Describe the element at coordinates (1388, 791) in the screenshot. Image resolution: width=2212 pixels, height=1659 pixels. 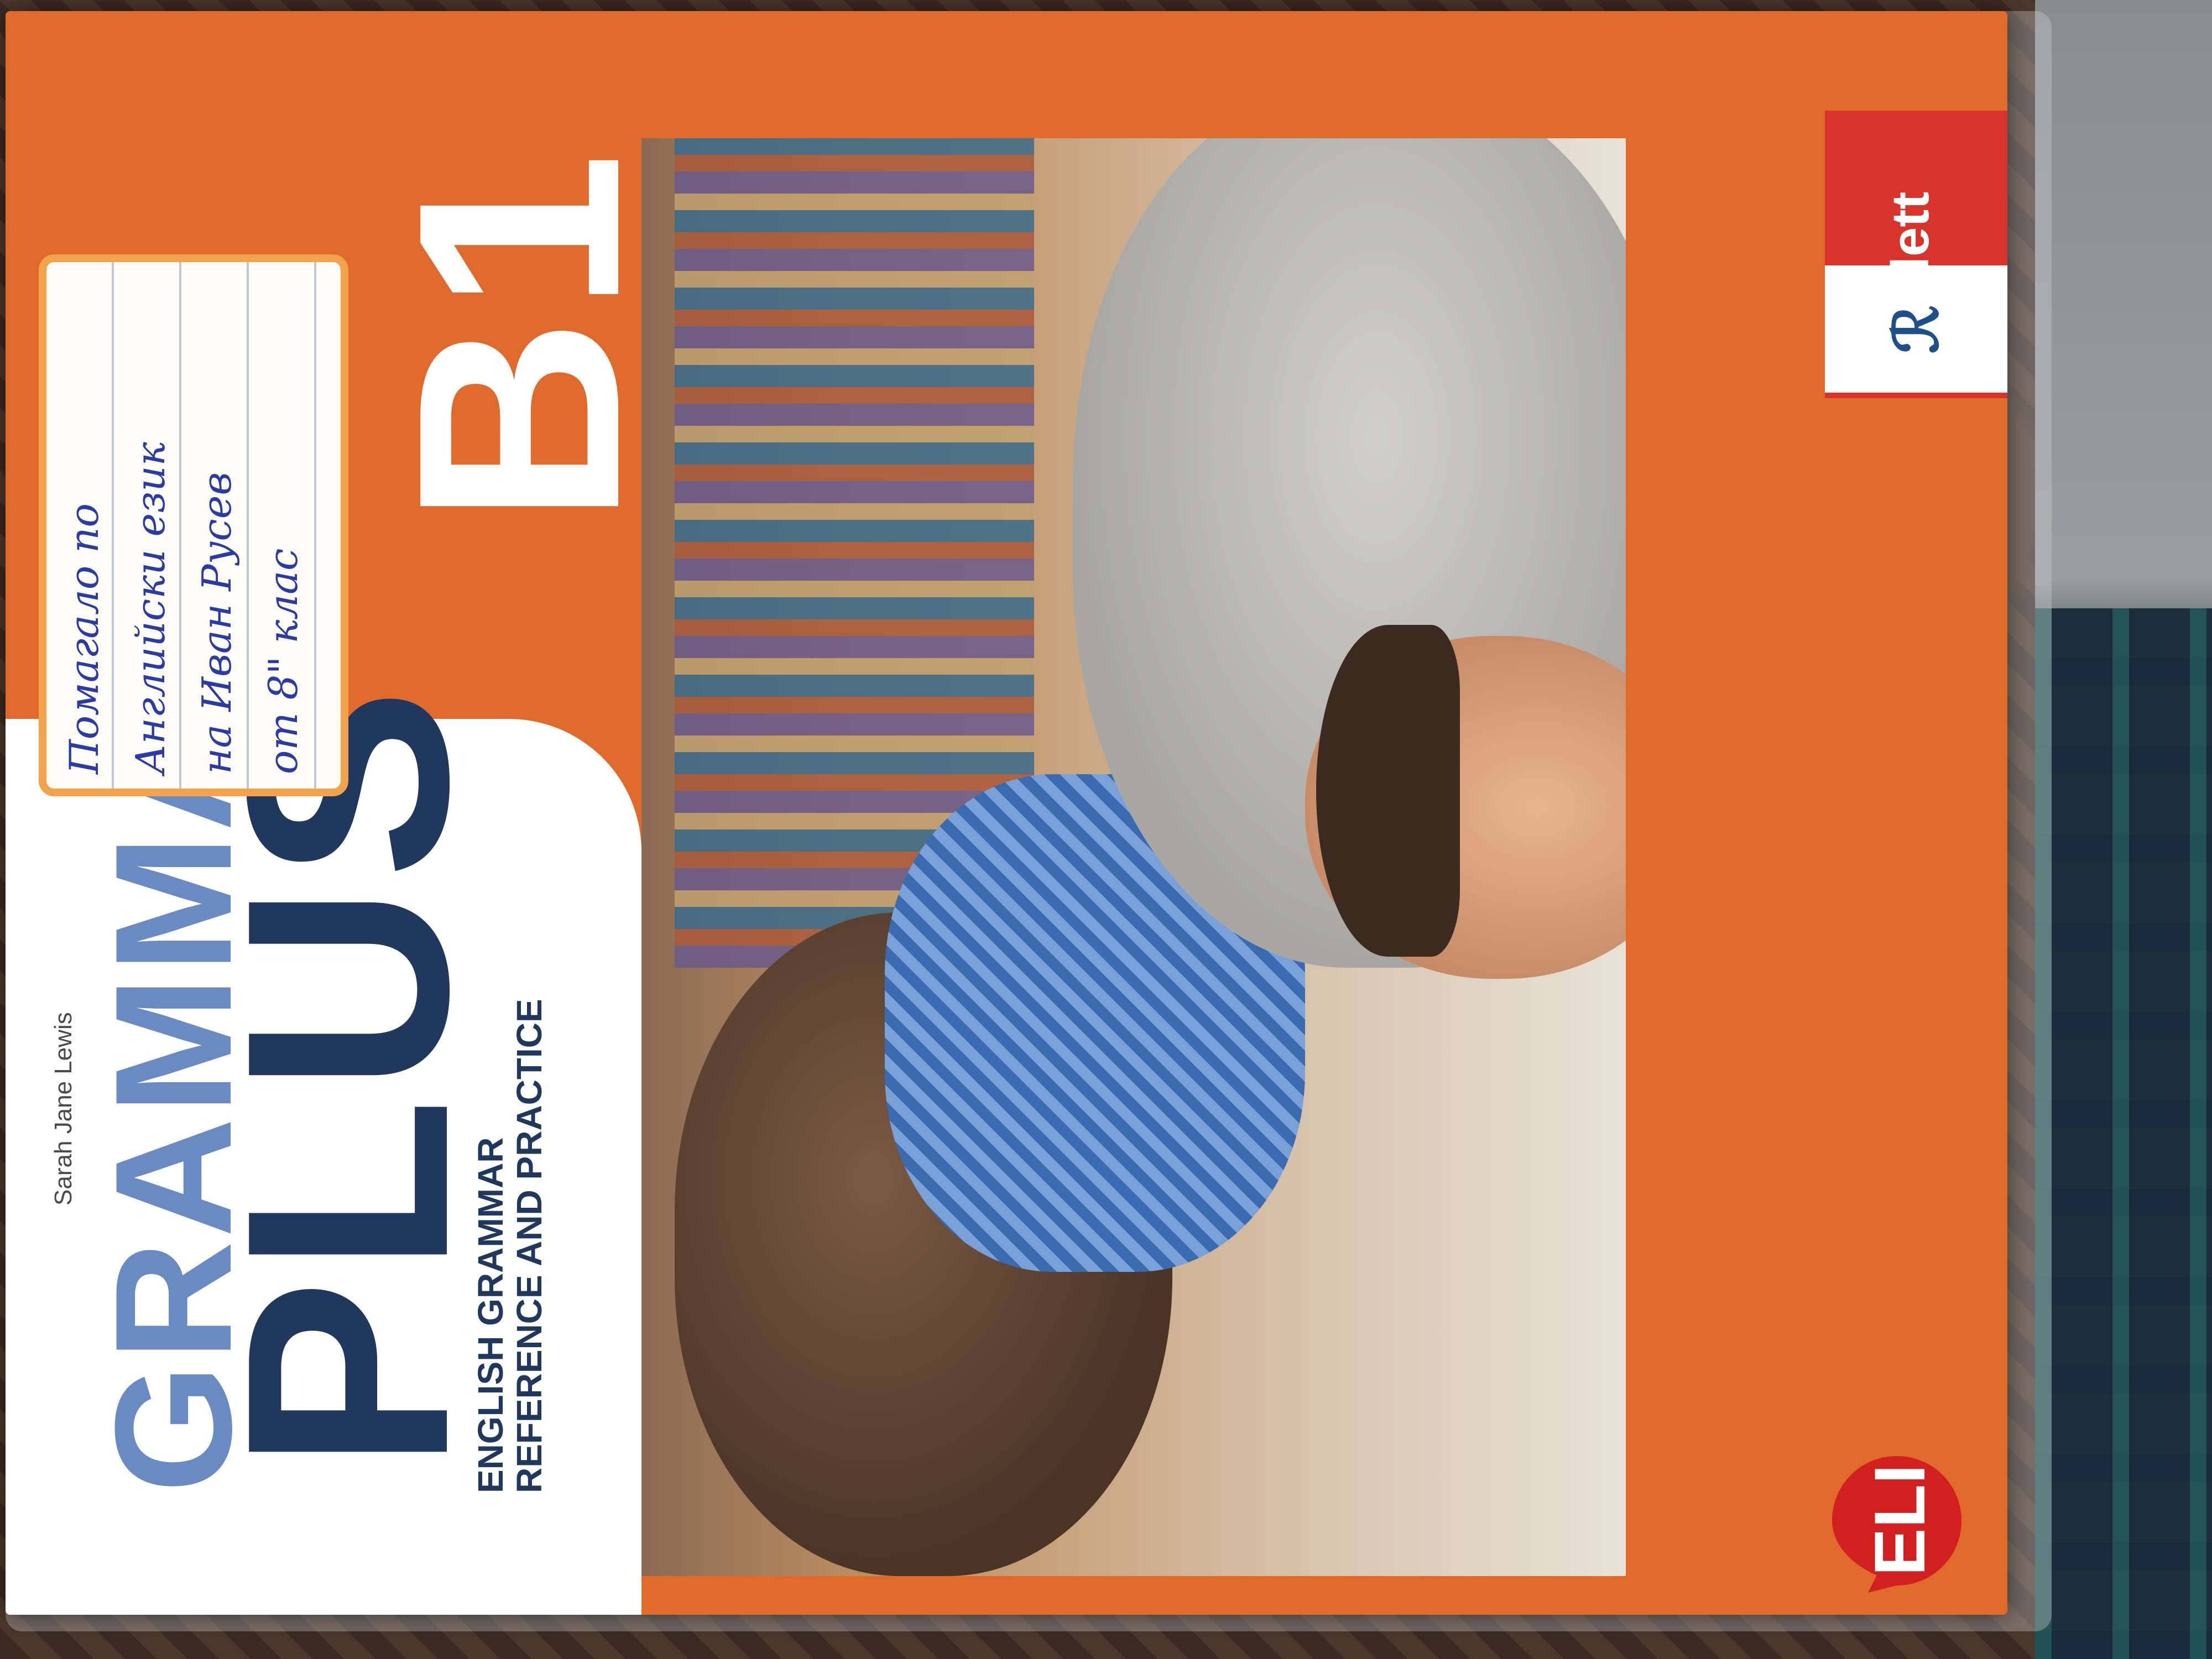
I see `student-hair` at that location.